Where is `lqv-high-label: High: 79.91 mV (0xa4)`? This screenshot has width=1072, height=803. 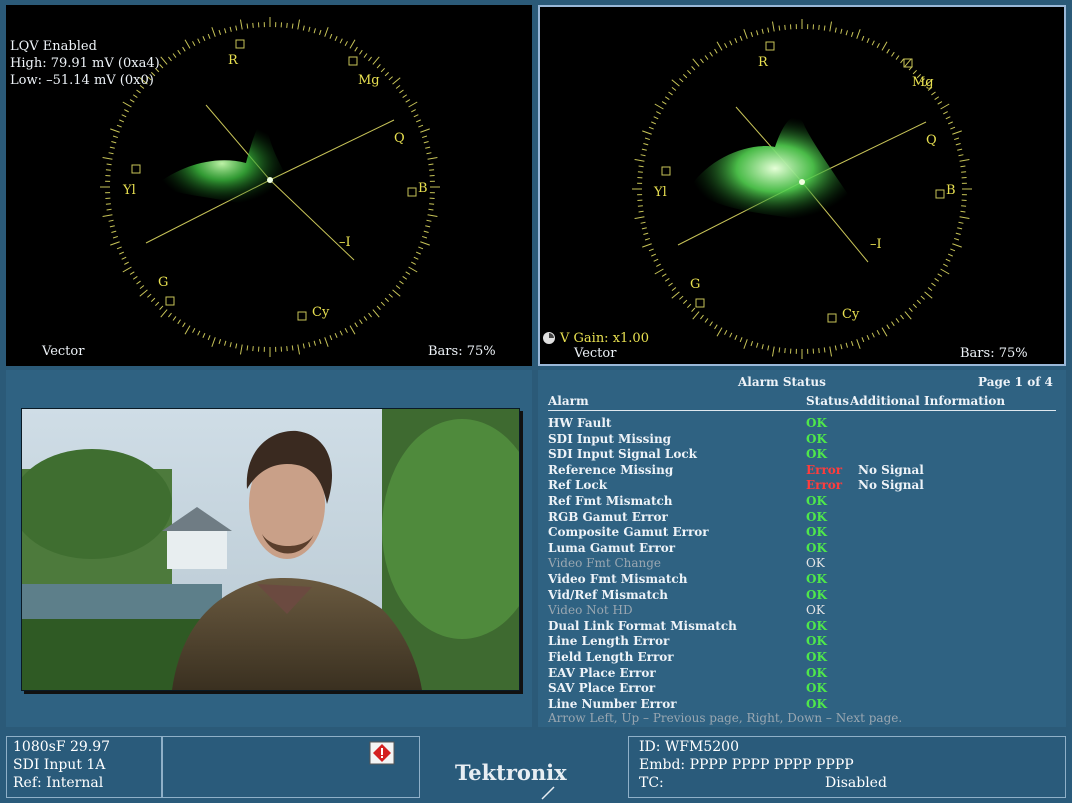 lqv-high-label: High: 79.91 mV (0xa4) is located at coordinates (85, 63).